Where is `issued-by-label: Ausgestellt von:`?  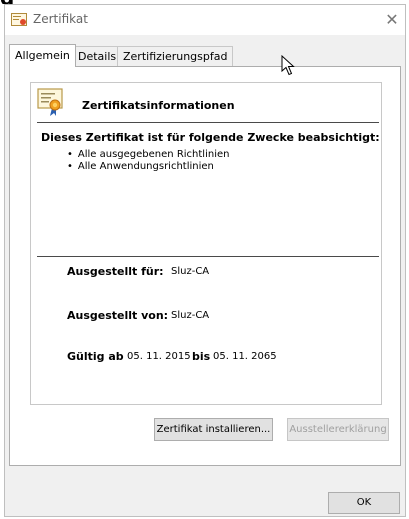
issued-by-label: Ausgestellt von: is located at coordinates (118, 315).